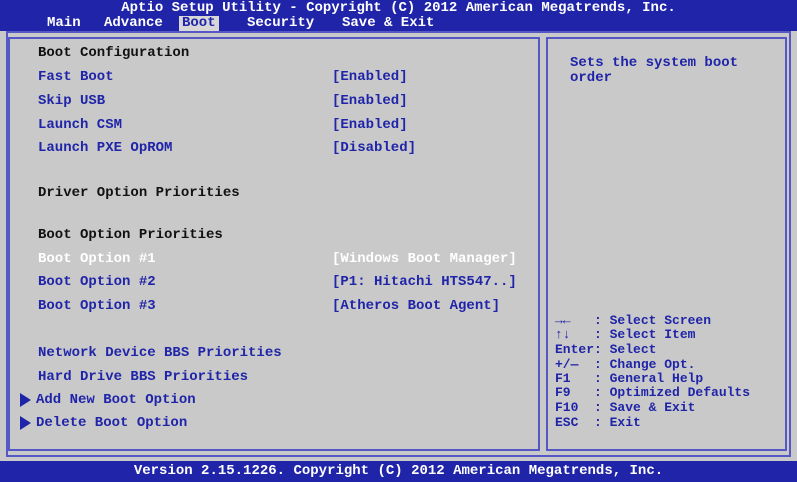 This screenshot has width=797, height=482. Describe the element at coordinates (370, 77) in the screenshot. I see `fast-boot-value: [Enabled]` at that location.